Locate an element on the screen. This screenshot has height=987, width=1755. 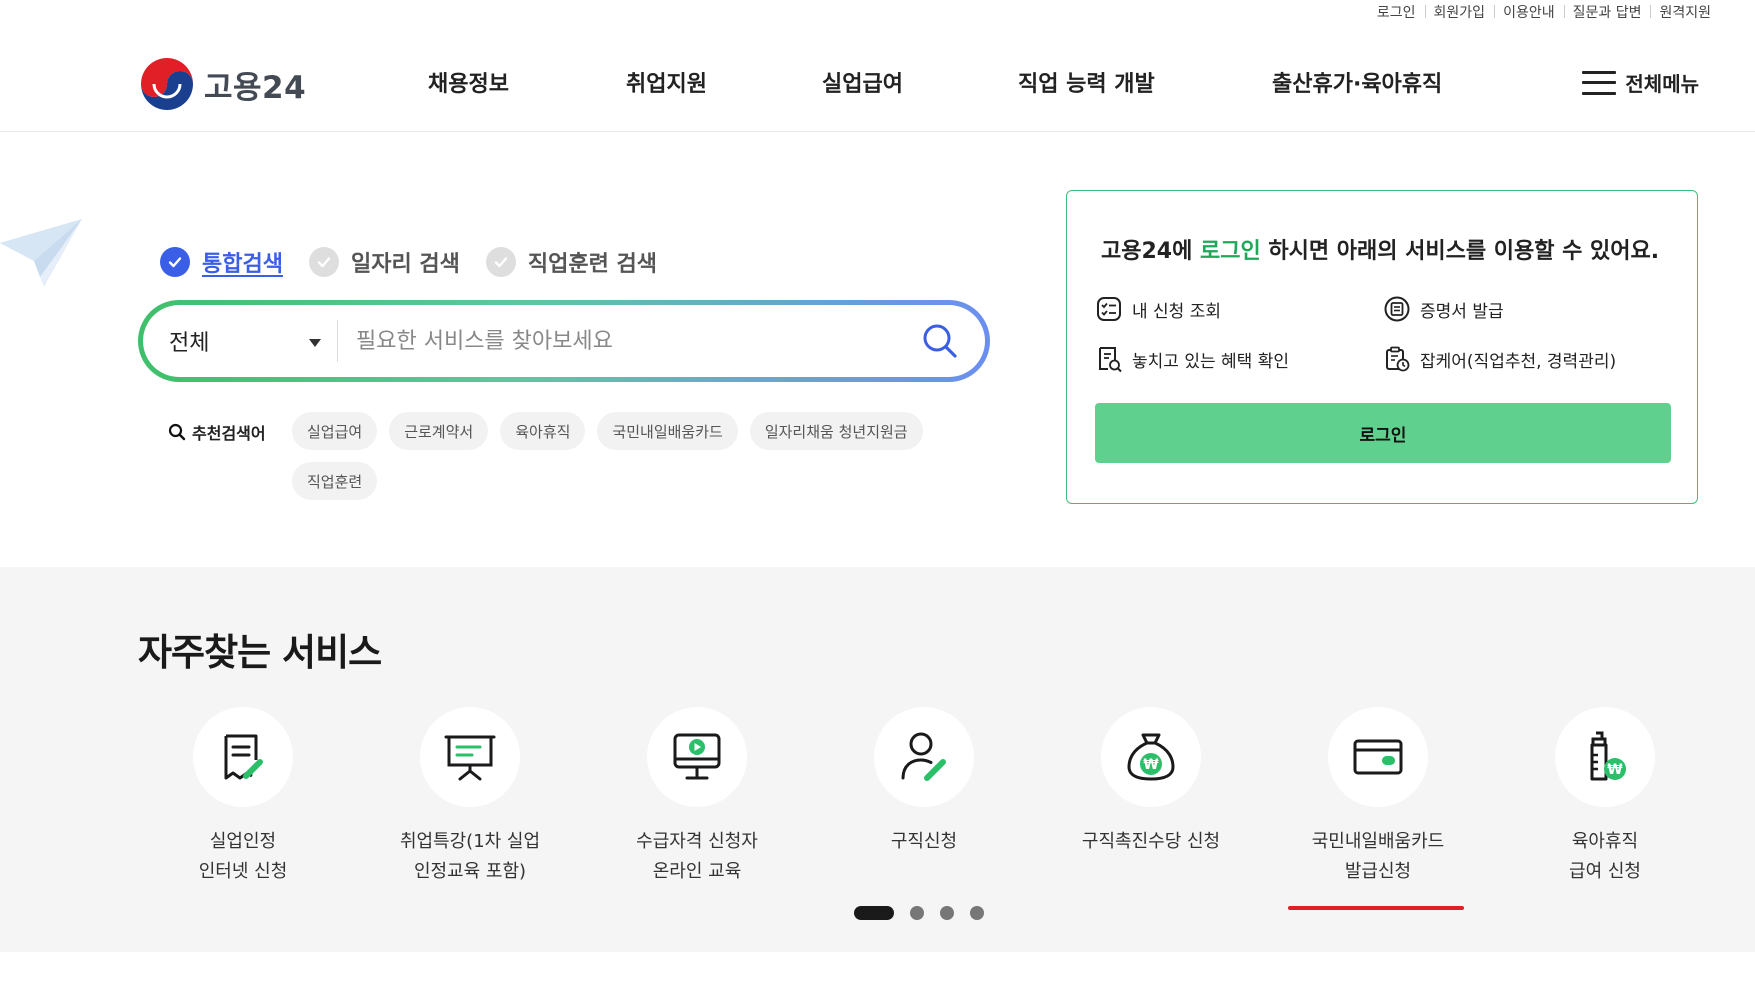
keyword-chip: 육아휴직 is located at coordinates (543, 431).